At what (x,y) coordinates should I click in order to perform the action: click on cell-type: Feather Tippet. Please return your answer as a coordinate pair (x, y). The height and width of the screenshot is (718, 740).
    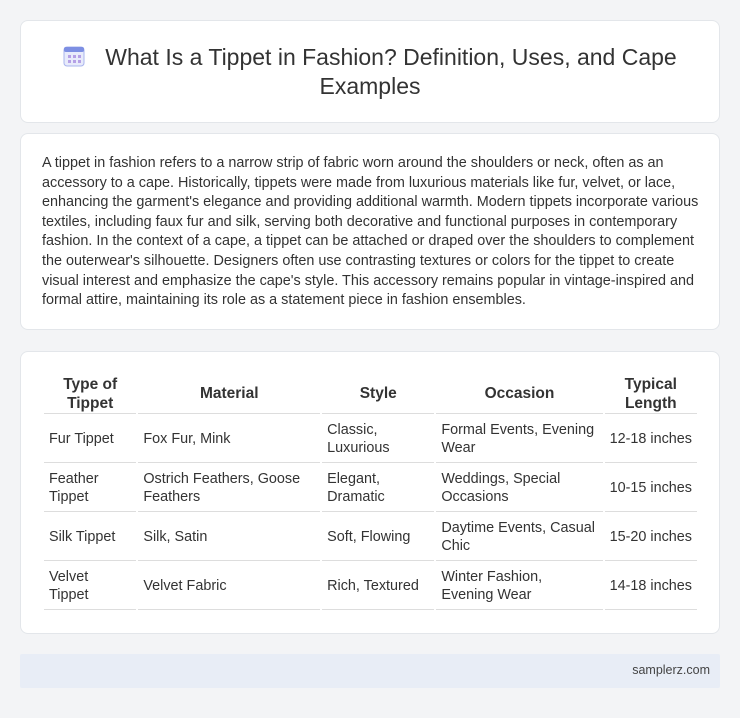
    Looking at the image, I should click on (90, 488).